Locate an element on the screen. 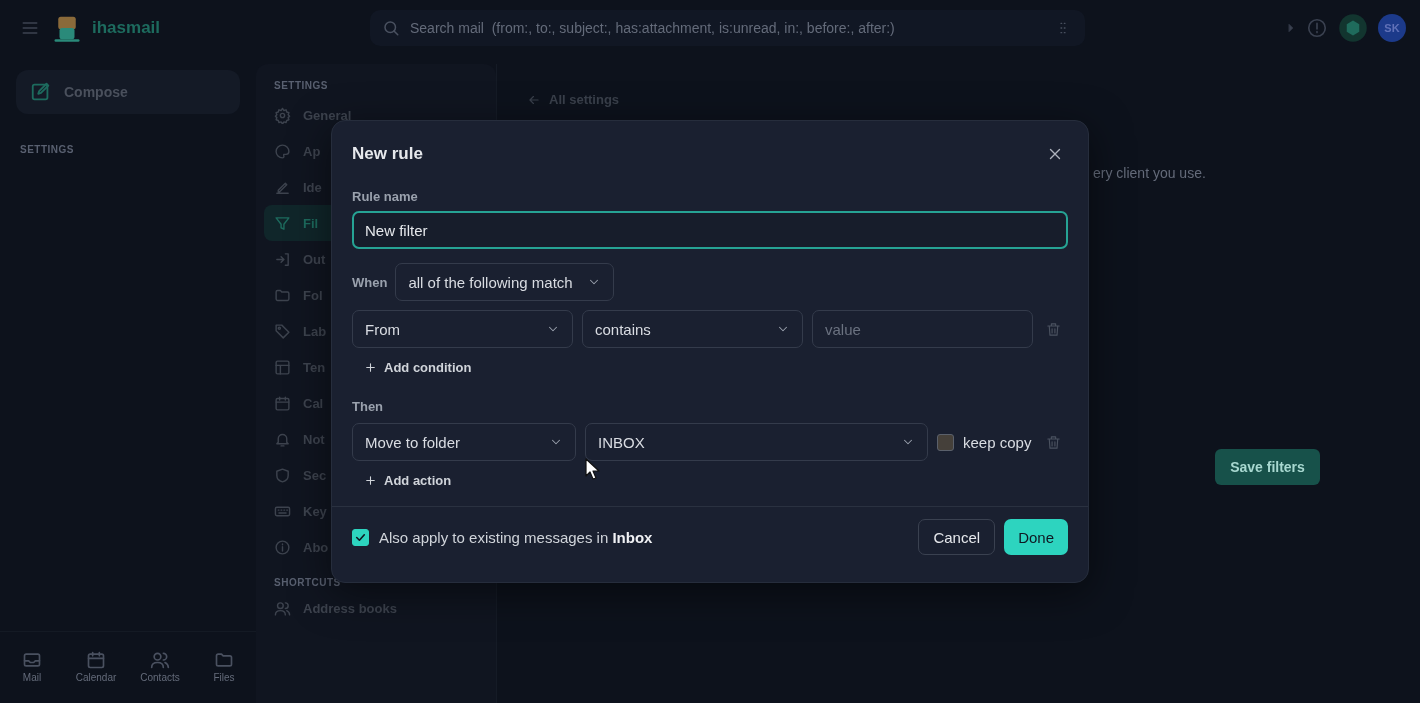 The width and height of the screenshot is (1420, 703). field-label: When is located at coordinates (370, 282).